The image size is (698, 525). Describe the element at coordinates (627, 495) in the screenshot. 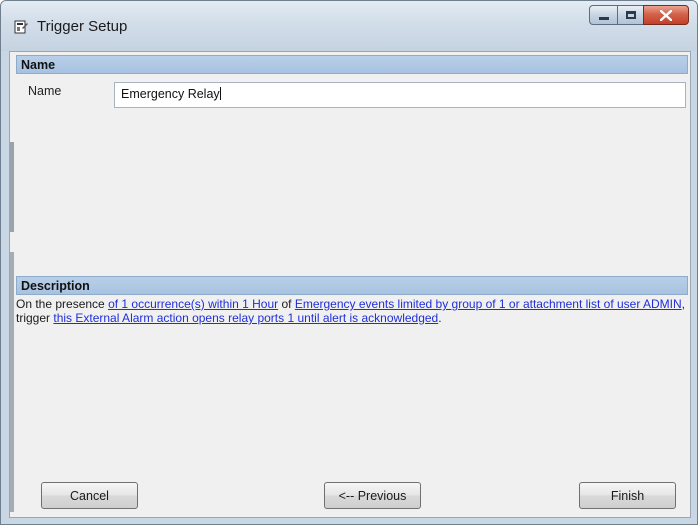

I see `finish-button: Finish` at that location.